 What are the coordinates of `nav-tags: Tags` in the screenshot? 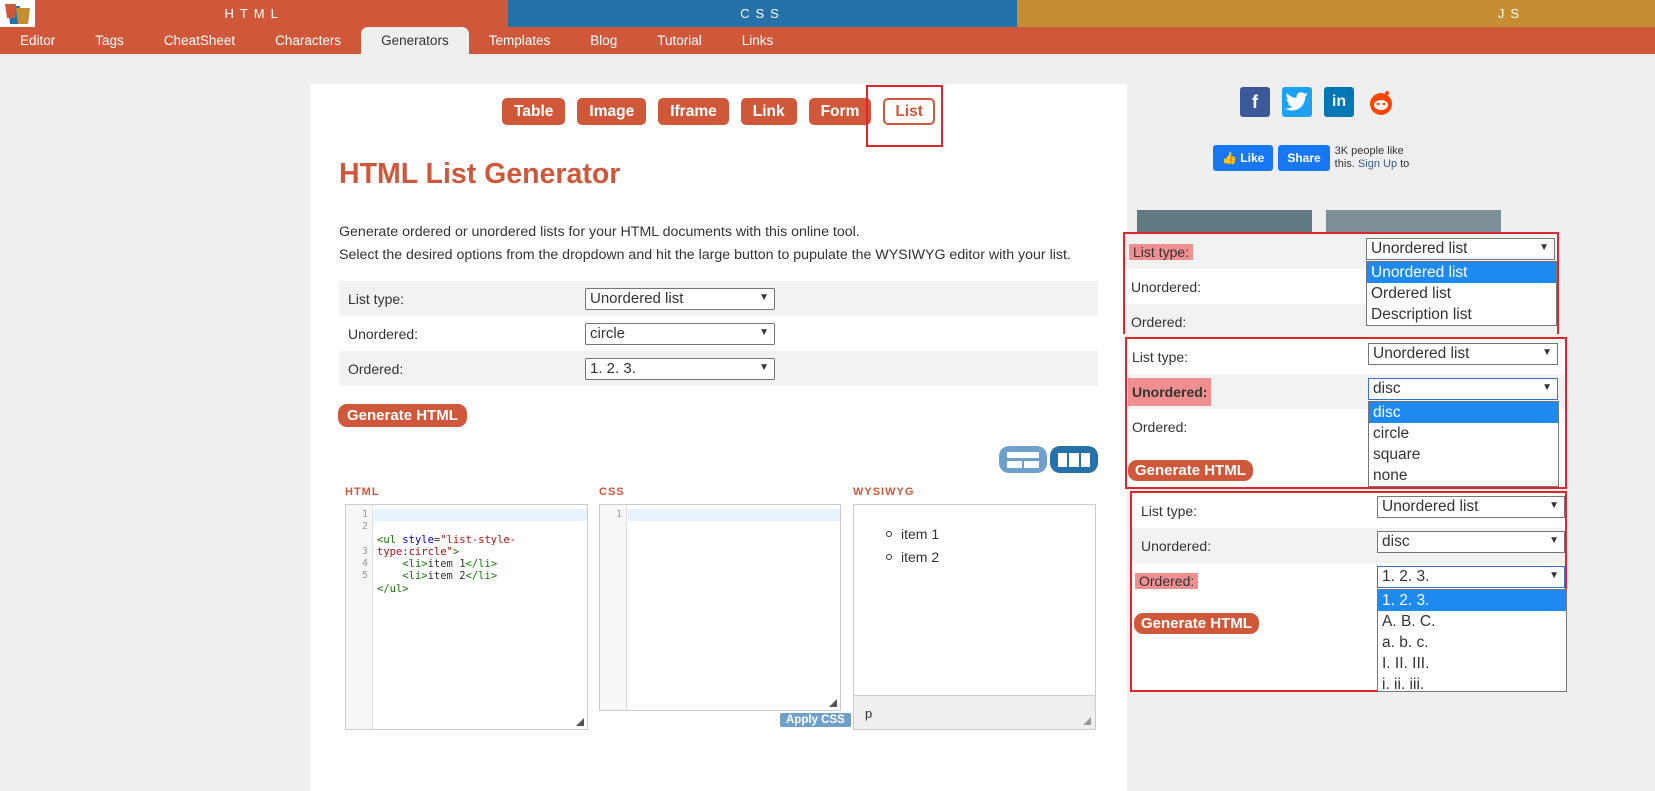 It's located at (109, 40).